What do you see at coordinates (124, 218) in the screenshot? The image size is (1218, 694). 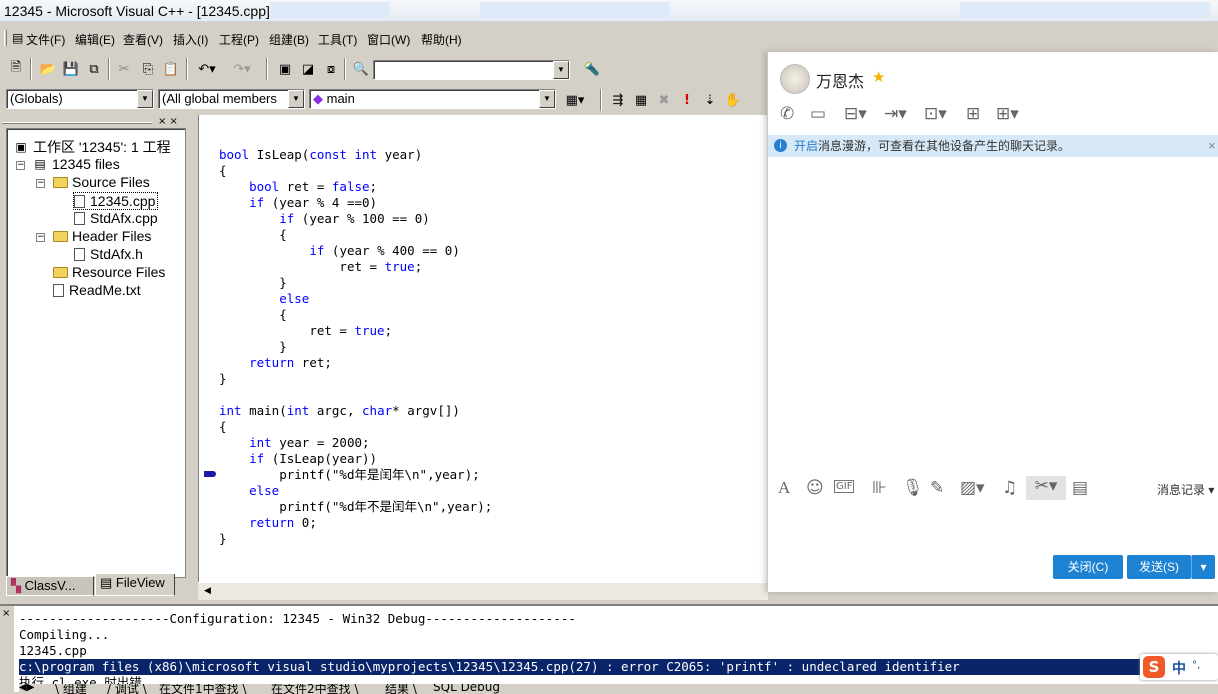 I see `tree-label: StdAfx.cpp` at bounding box center [124, 218].